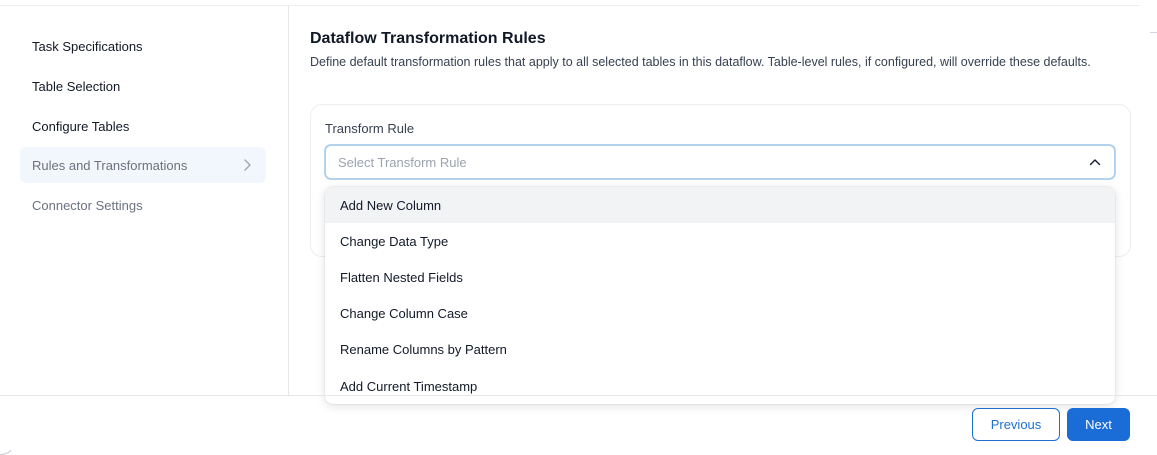 Image resolution: width=1157 pixels, height=455 pixels. Describe the element at coordinates (1153, 32) in the screenshot. I see `edge-tick` at that location.